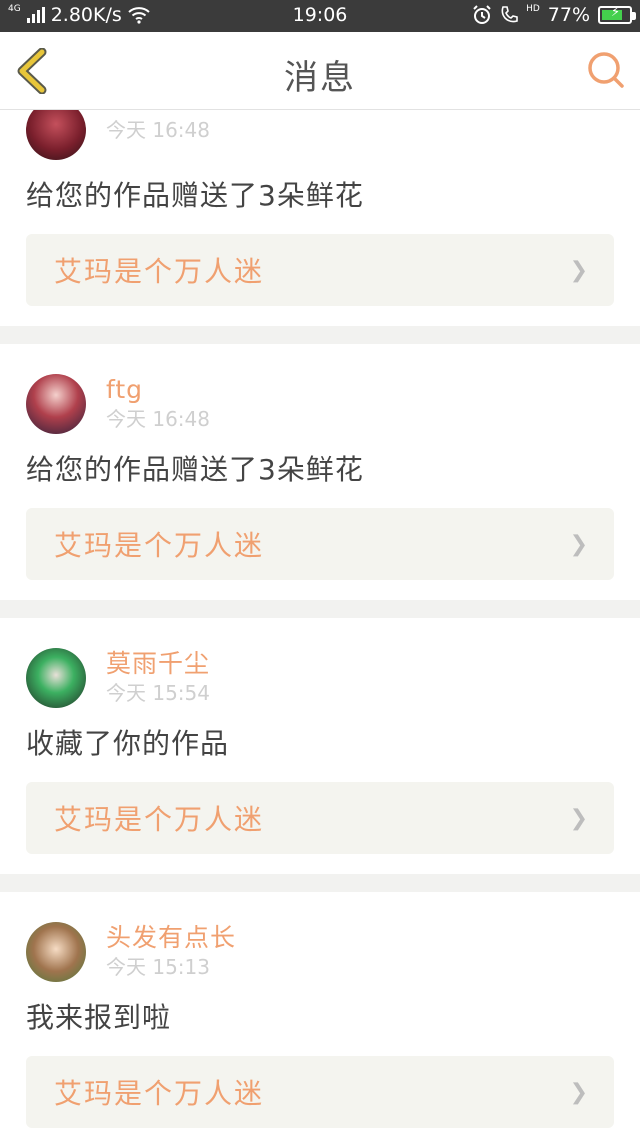 The image size is (640, 1138). I want to click on sender-name: 头发有点长, so click(171, 938).